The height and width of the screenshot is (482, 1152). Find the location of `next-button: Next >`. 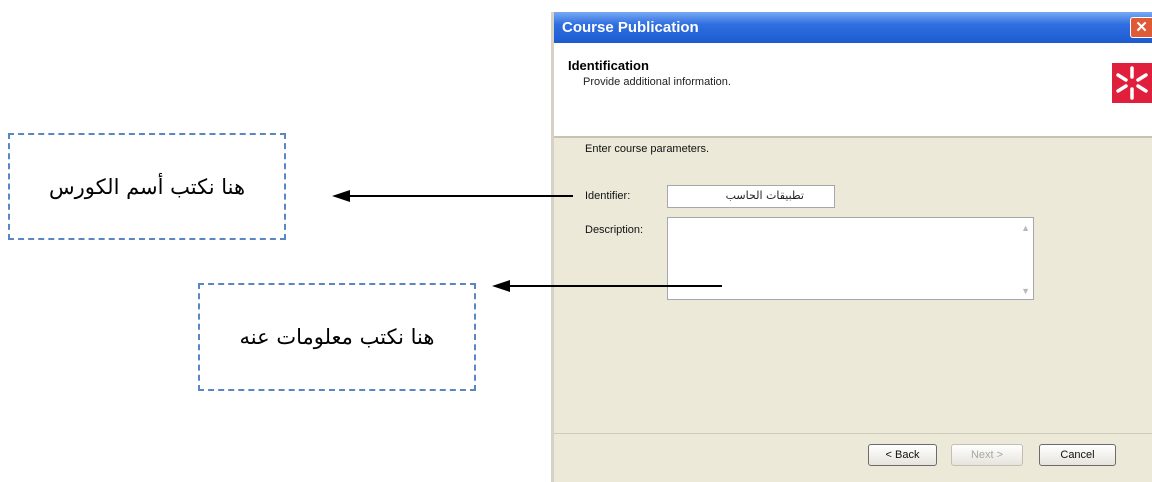

next-button: Next > is located at coordinates (987, 455).